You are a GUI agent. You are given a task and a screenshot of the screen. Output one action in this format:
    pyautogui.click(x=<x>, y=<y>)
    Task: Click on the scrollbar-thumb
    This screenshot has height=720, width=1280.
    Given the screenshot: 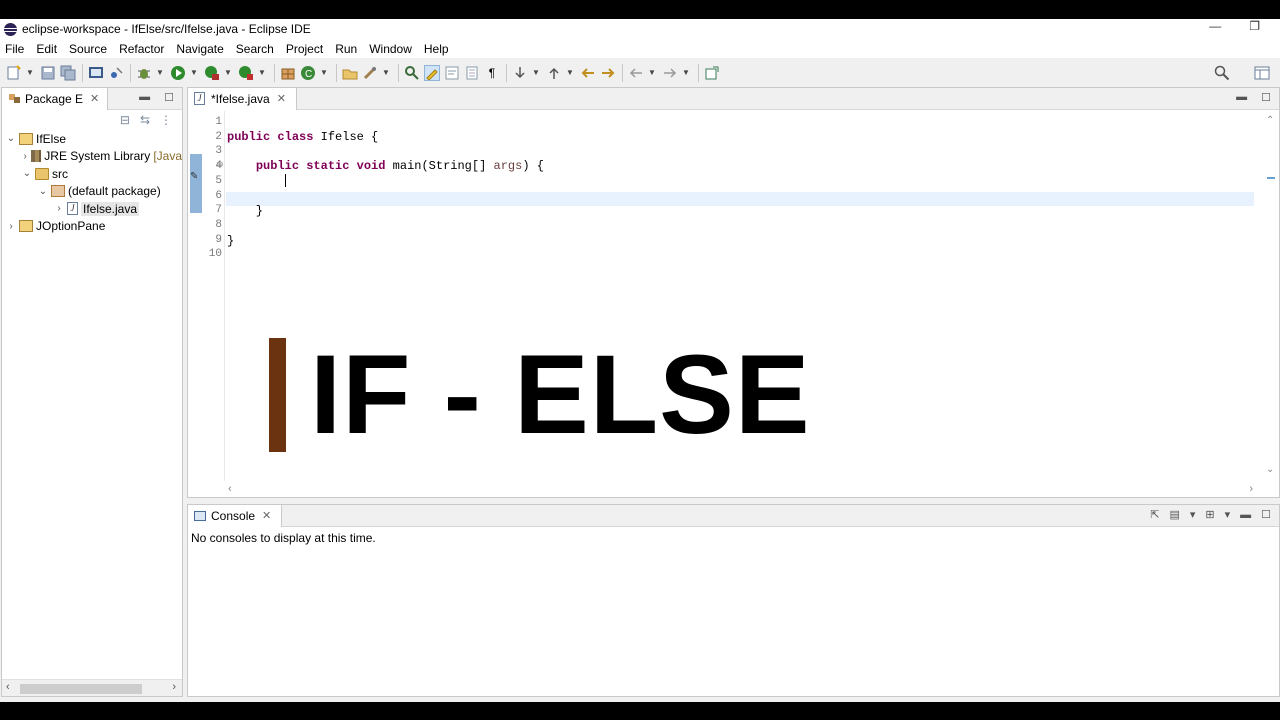 What is the action you would take?
    pyautogui.click(x=81, y=689)
    